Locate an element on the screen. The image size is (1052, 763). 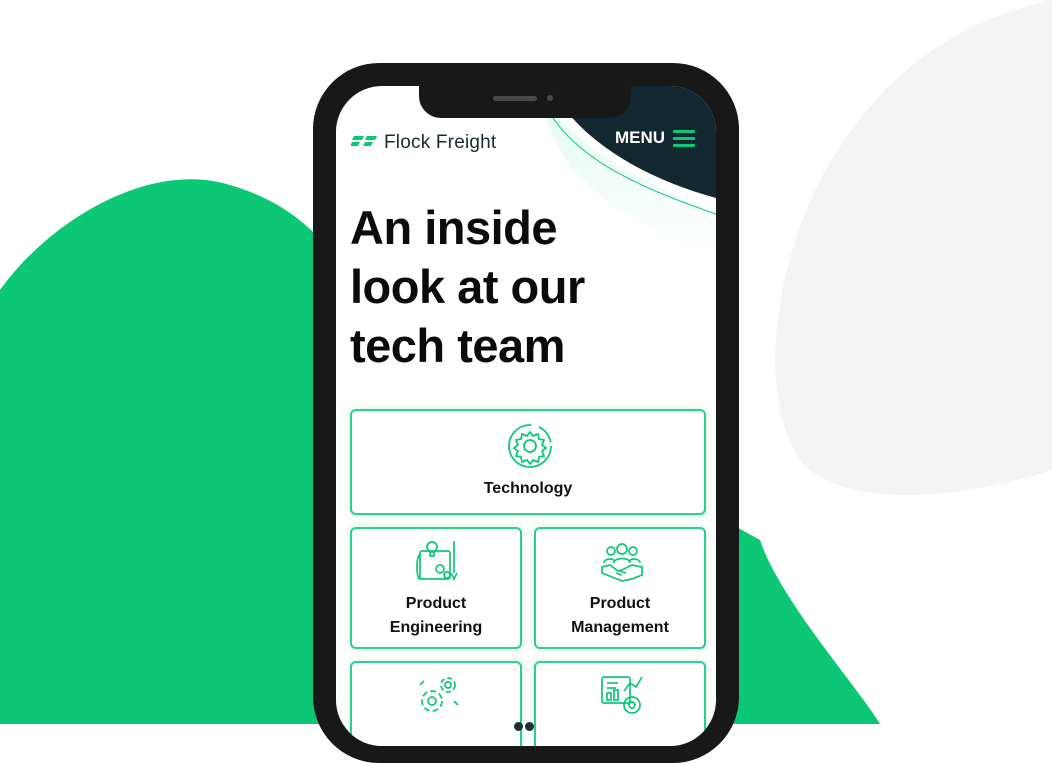
card-operations is located at coordinates (436, 703).